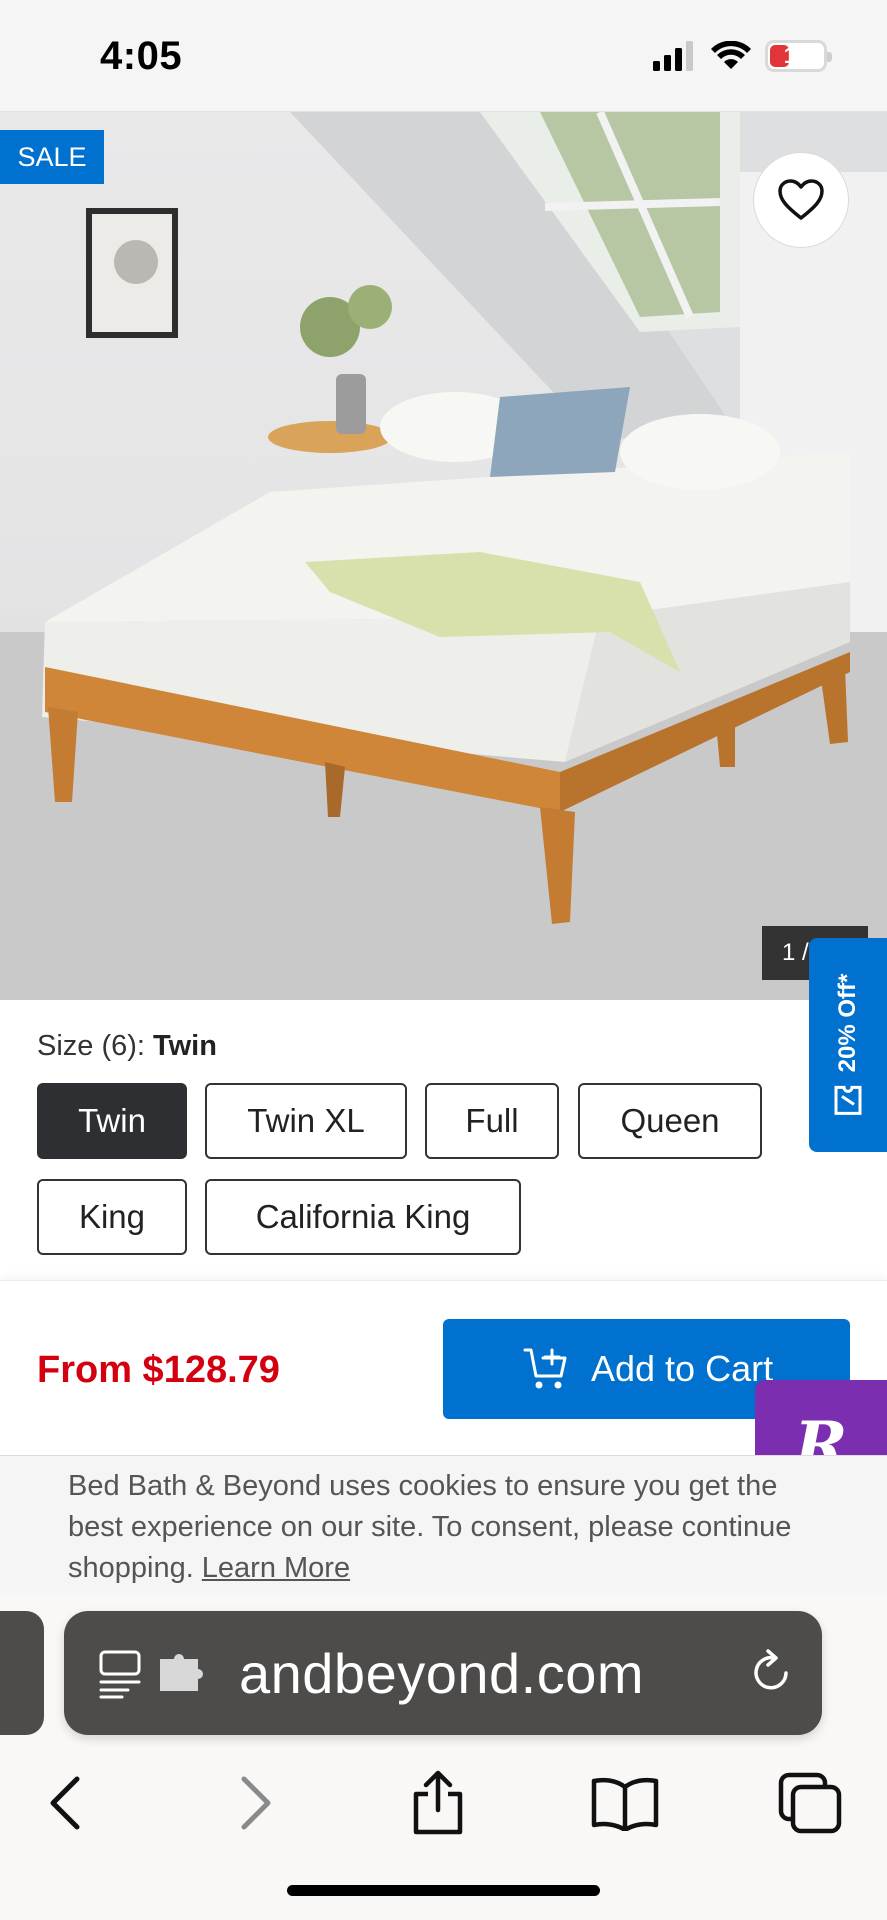  Describe the element at coordinates (848, 1100) in the screenshot. I see `ticket-icon` at that location.